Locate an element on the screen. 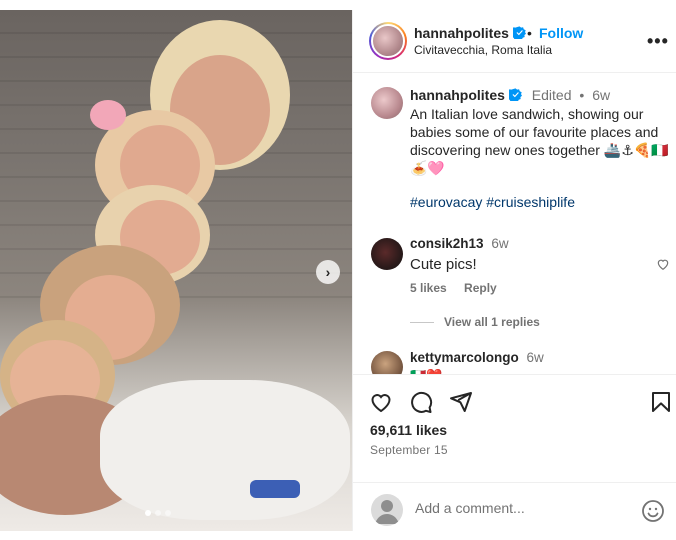 The width and height of the screenshot is (676, 540). caption-edited-label: Edited is located at coordinates (551, 95).